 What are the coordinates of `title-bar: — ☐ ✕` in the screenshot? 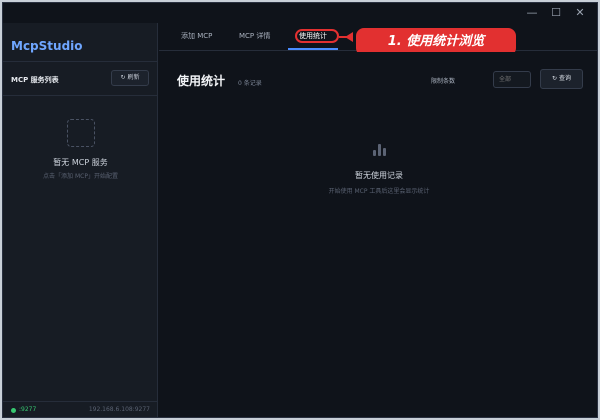 It's located at (300, 13).